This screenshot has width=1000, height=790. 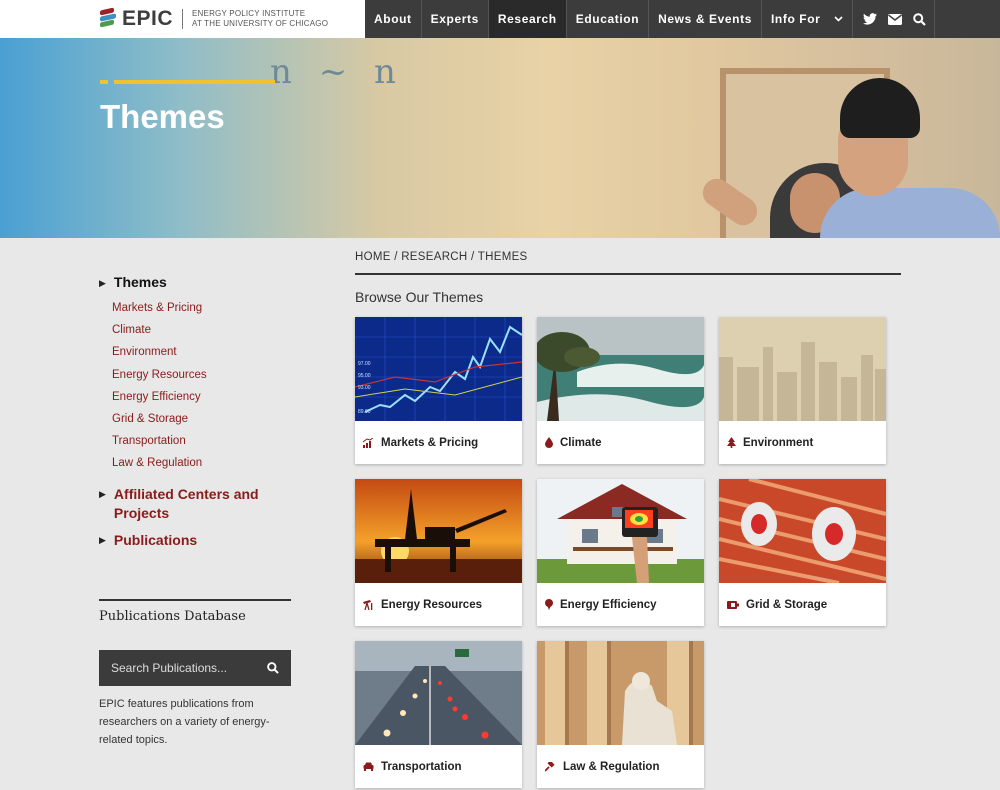 I want to click on sidebar-item-transportation: Transportation, so click(x=201, y=441).